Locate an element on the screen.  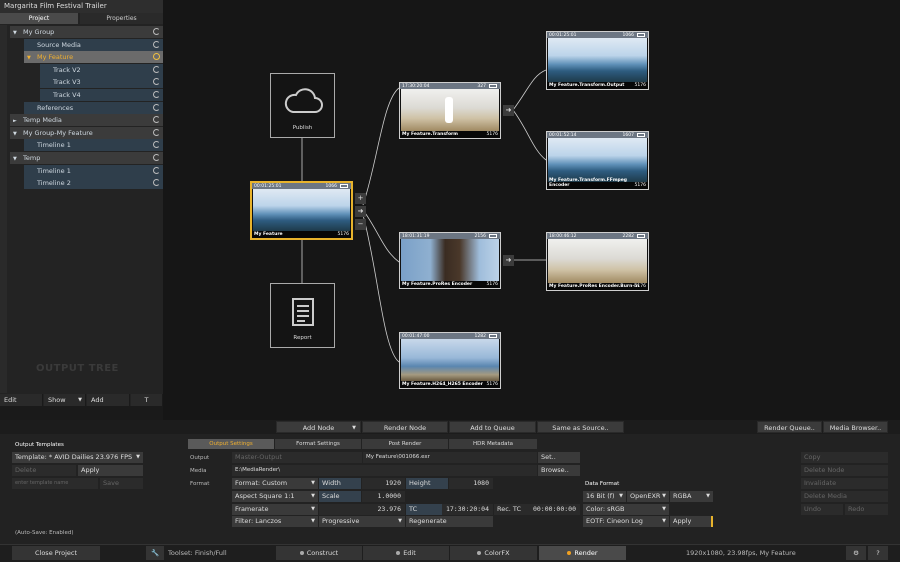
tab-render: Render is located at coordinates (582, 553).